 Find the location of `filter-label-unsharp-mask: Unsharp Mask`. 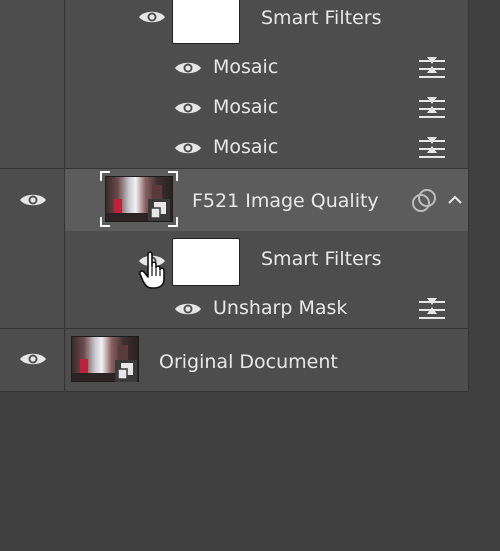

filter-label-unsharp-mask: Unsharp Mask is located at coordinates (280, 308).